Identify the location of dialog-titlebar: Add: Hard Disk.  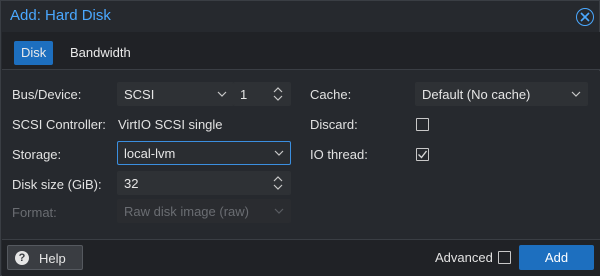
(300, 16).